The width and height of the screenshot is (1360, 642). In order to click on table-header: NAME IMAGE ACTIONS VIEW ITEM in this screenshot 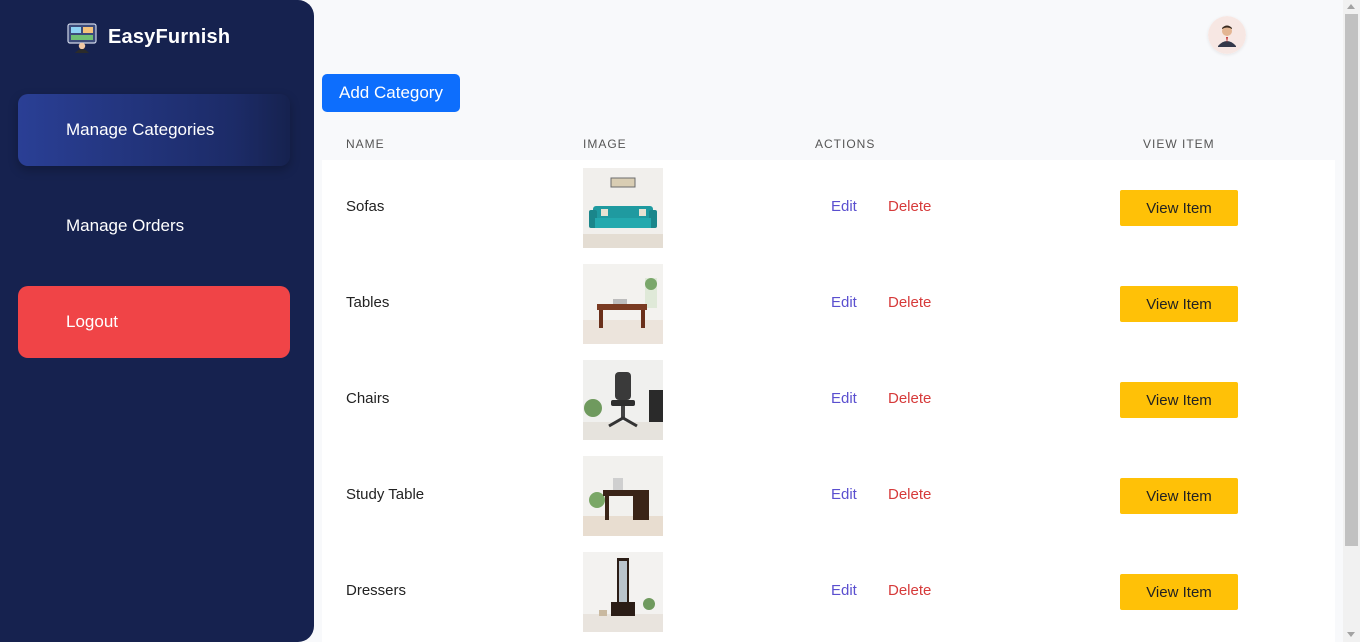, I will do `click(828, 143)`.